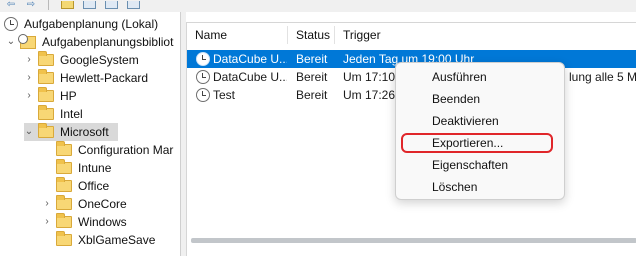 Image resolution: width=636 pixels, height=256 pixels. Describe the element at coordinates (104, 78) in the screenshot. I see `tree-item-label: Hewlett-Packard` at that location.